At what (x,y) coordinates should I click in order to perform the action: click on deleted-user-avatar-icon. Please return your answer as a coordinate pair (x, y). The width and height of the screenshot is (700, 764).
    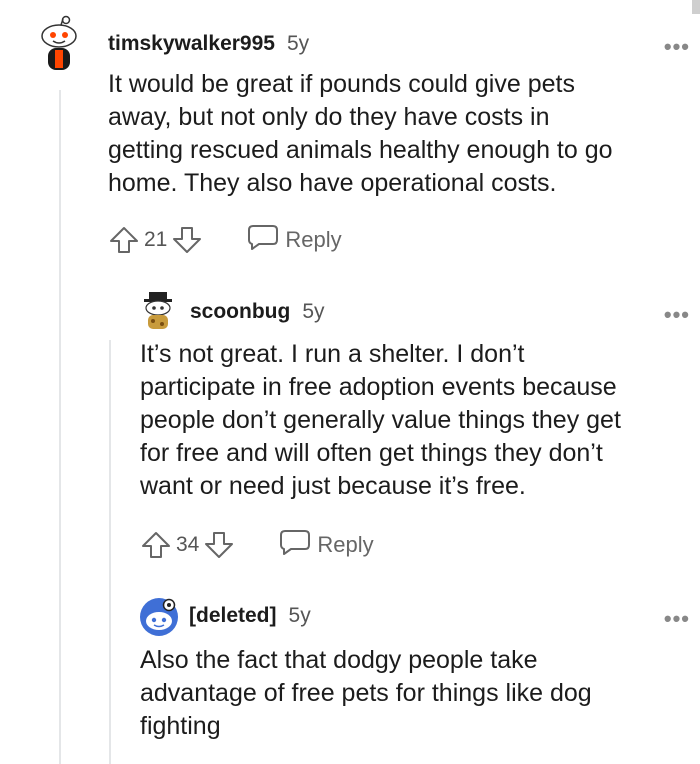
    Looking at the image, I should click on (159, 617).